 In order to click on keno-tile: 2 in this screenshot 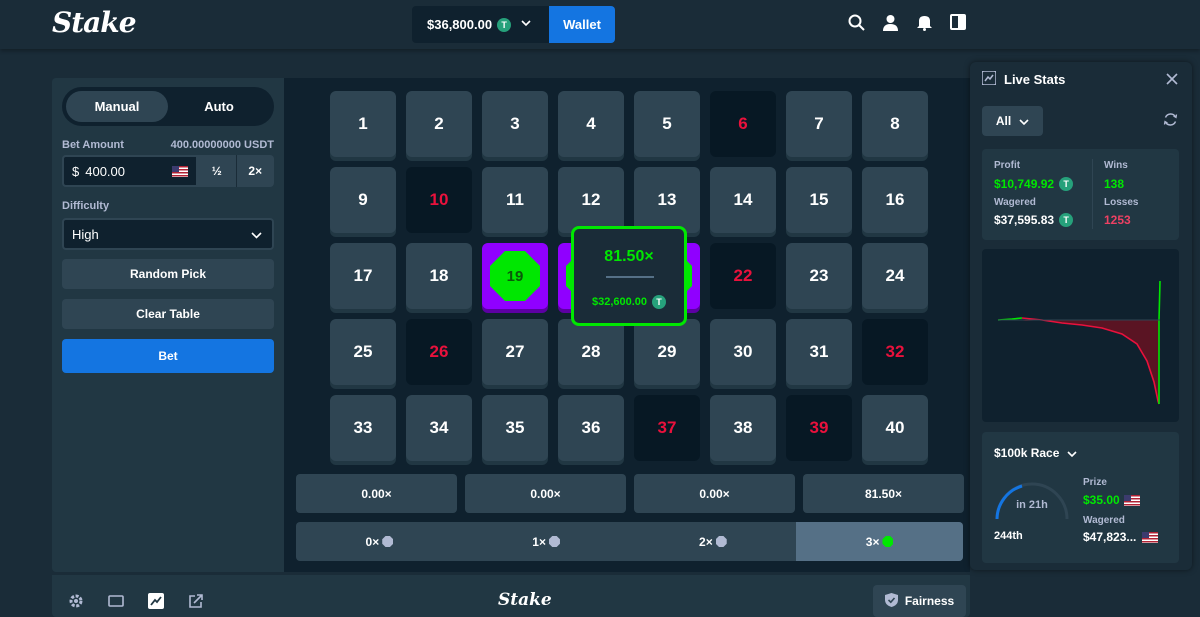, I will do `click(439, 124)`.